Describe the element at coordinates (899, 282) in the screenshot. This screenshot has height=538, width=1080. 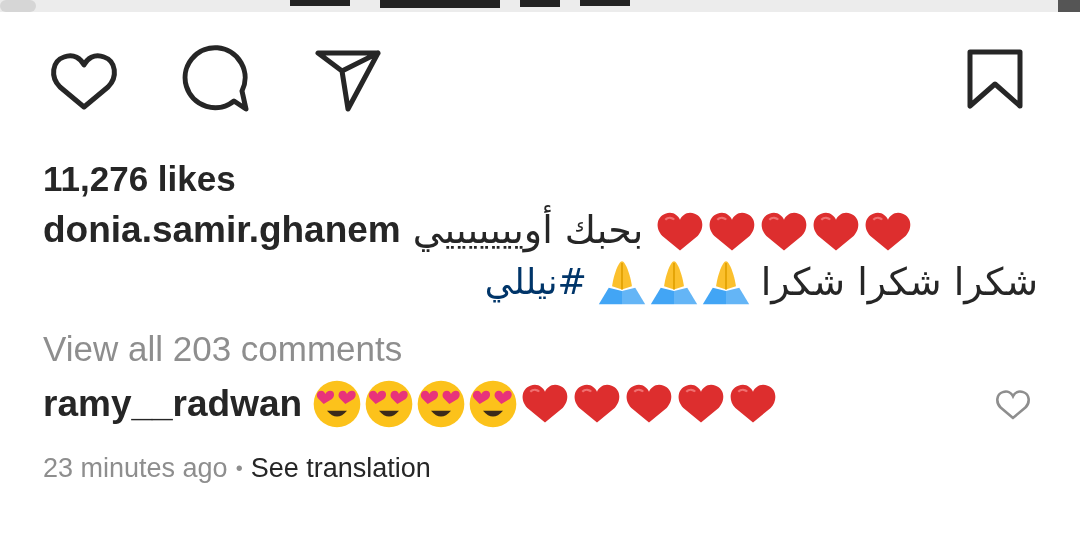
I see `caption-text: شكرا شكرا شكرا` at that location.